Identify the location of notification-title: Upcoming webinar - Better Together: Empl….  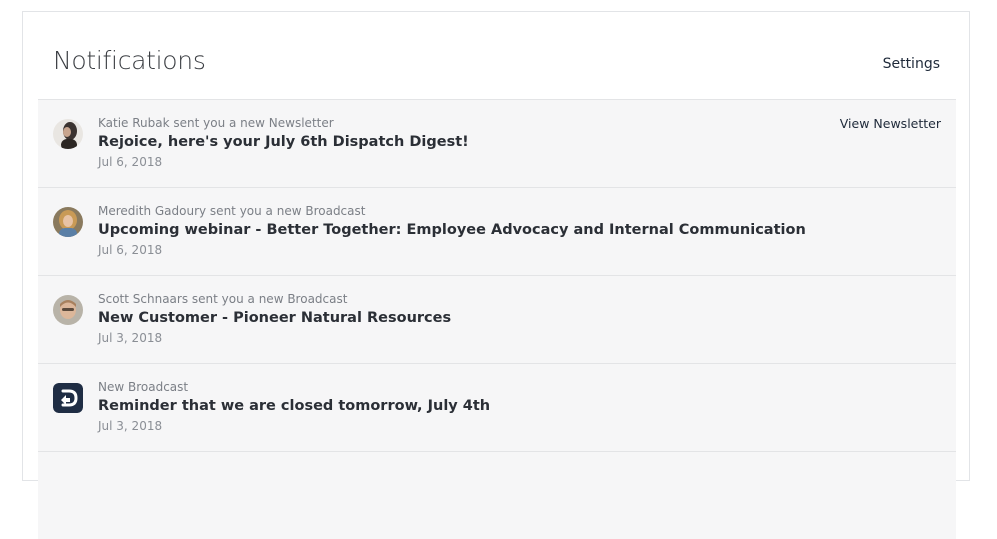
(452, 230).